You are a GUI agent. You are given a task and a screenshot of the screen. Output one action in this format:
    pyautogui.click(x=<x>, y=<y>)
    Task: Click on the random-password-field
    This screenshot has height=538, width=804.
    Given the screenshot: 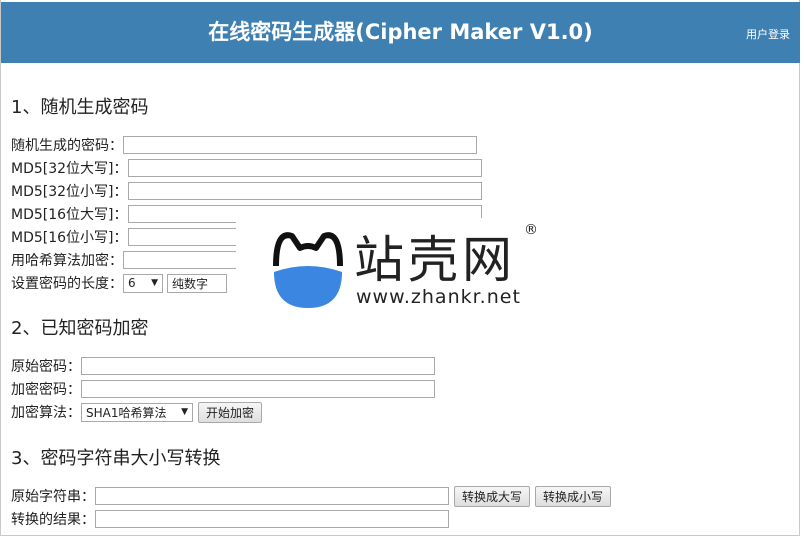 What is the action you would take?
    pyautogui.click(x=300, y=145)
    